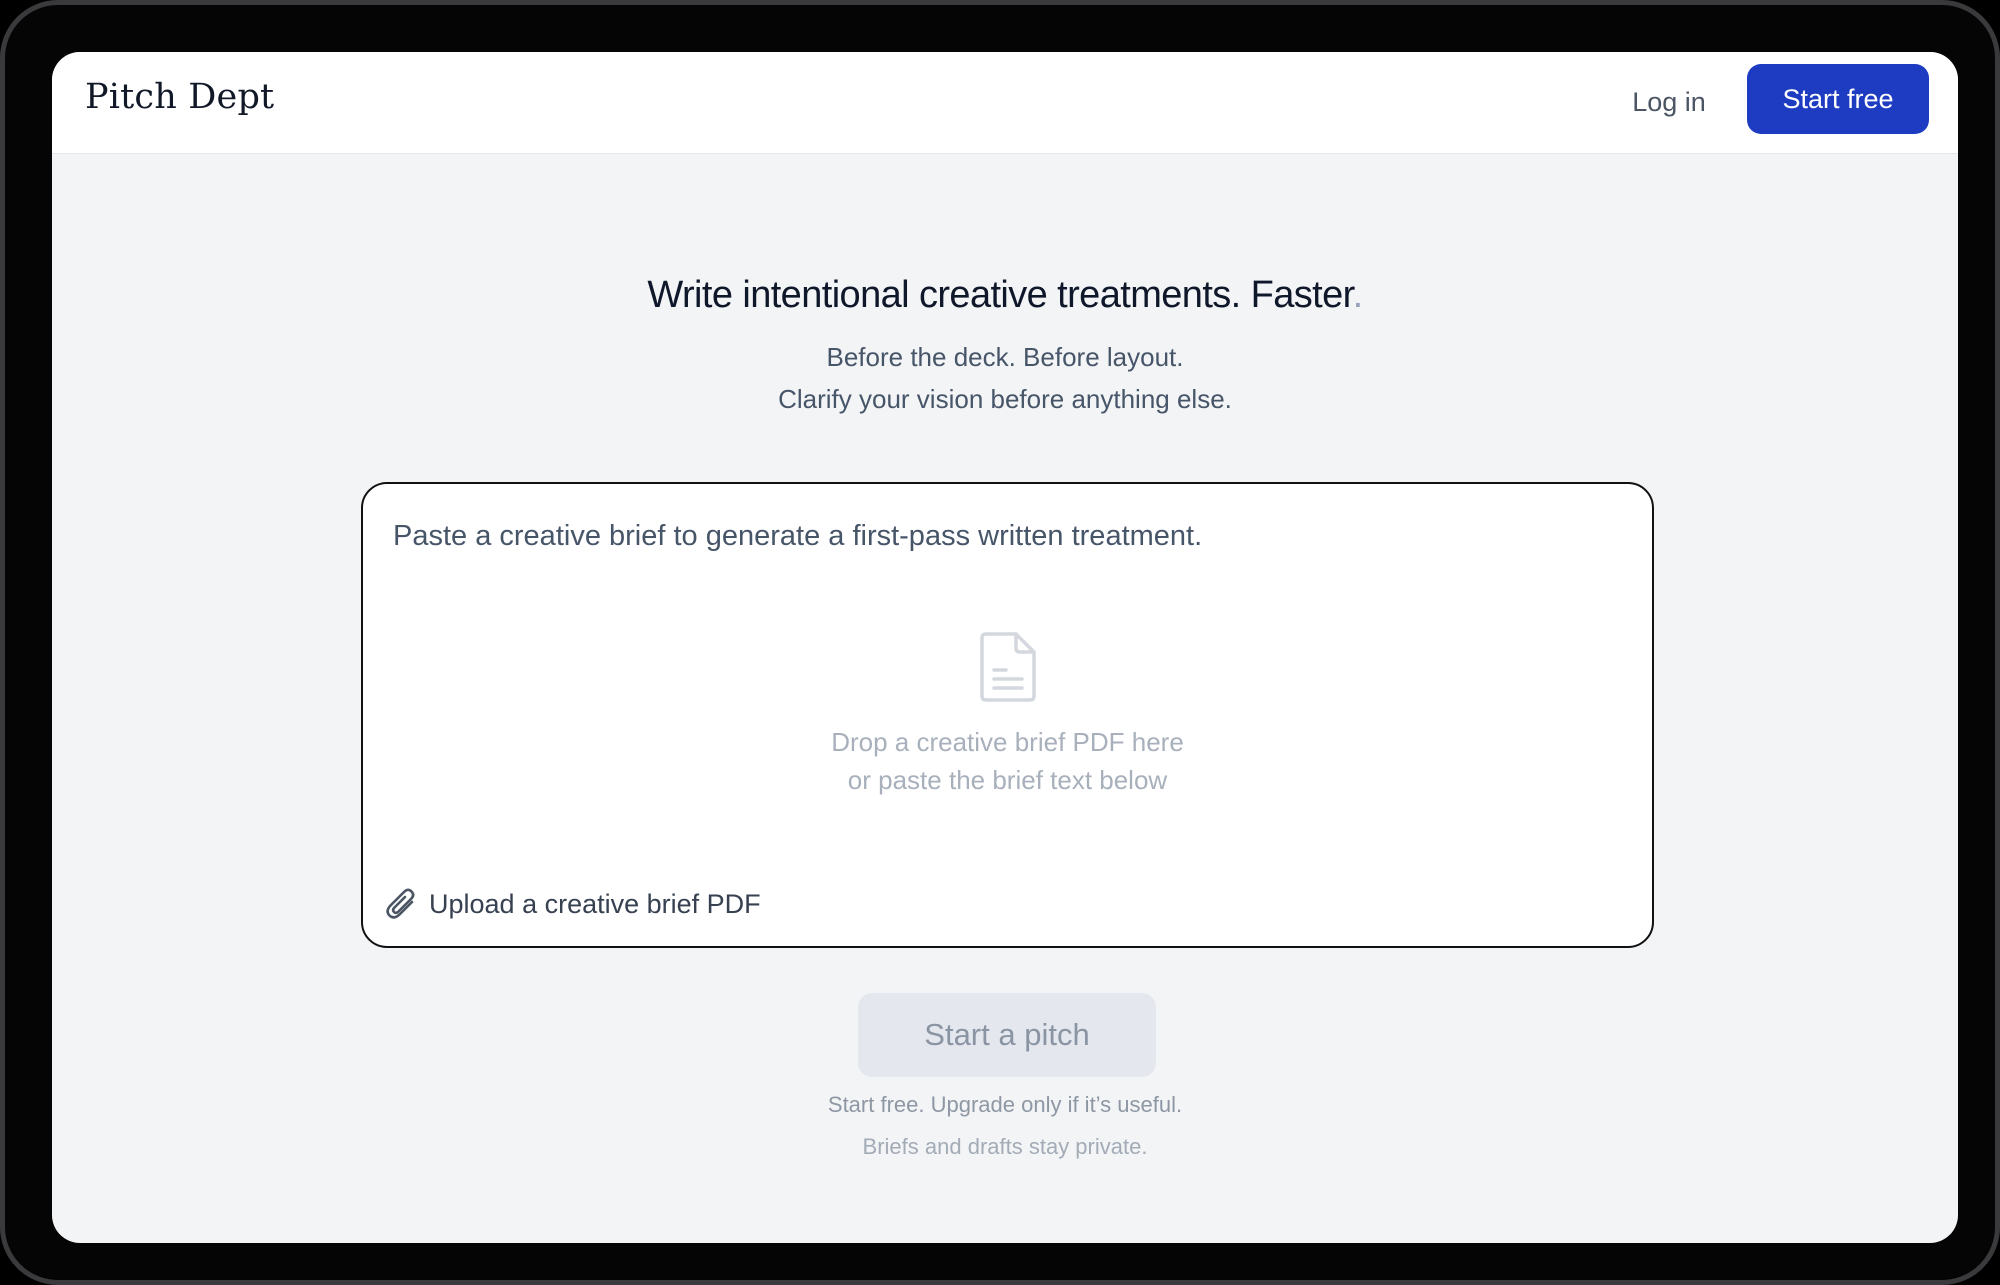 Image resolution: width=2000 pixels, height=1285 pixels. What do you see at coordinates (1007, 1035) in the screenshot?
I see `start-pitch-button: Start a pitch` at bounding box center [1007, 1035].